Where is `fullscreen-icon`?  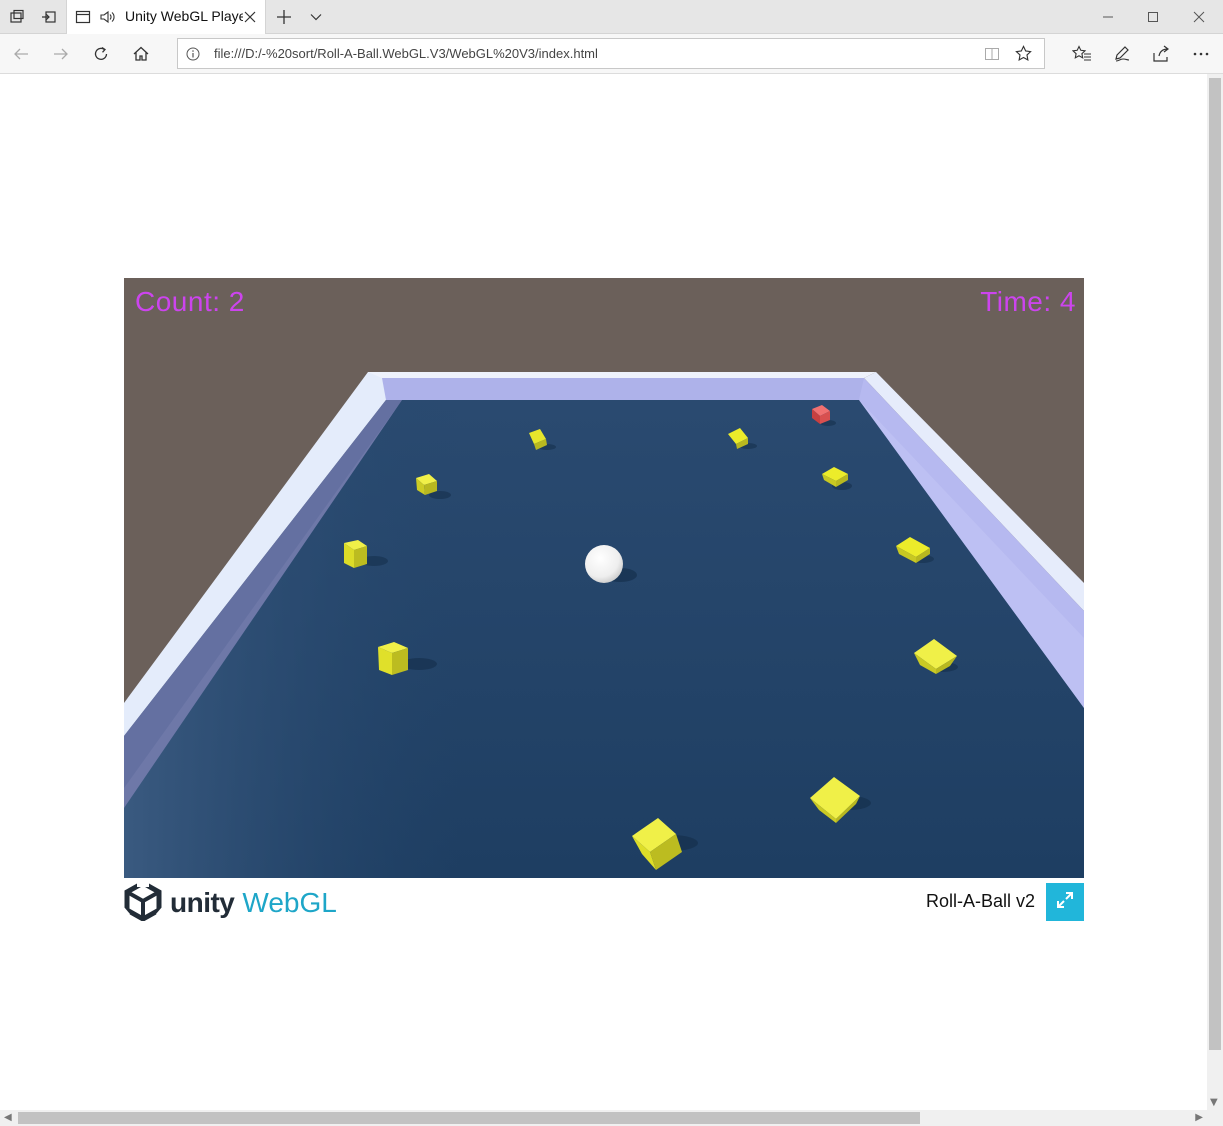
fullscreen-icon is located at coordinates (1065, 902).